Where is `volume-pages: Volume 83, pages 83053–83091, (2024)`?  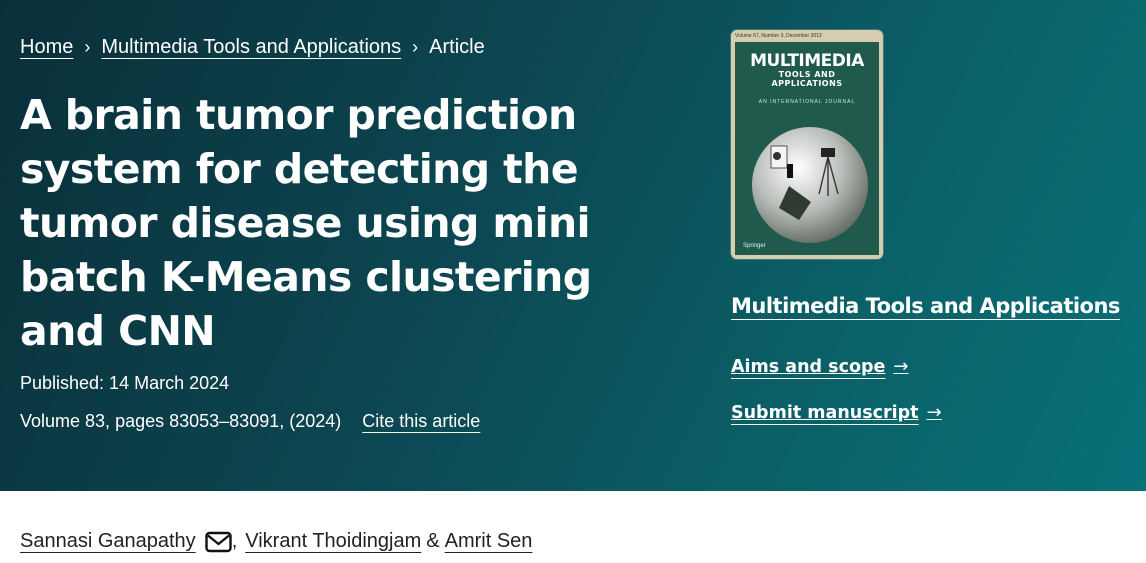 volume-pages: Volume 83, pages 83053–83091, (2024) is located at coordinates (181, 421).